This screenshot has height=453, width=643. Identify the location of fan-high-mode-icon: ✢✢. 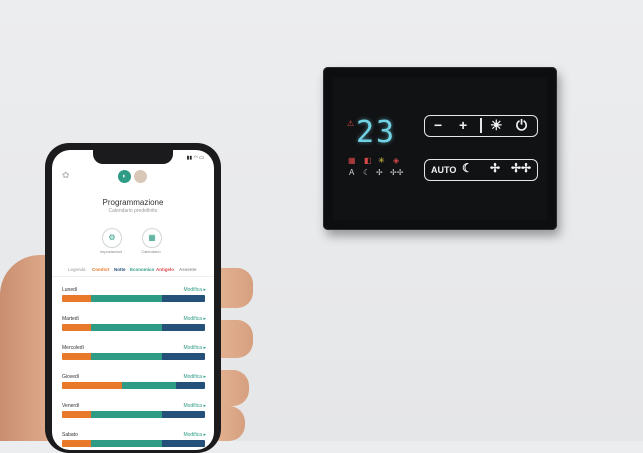
(397, 172).